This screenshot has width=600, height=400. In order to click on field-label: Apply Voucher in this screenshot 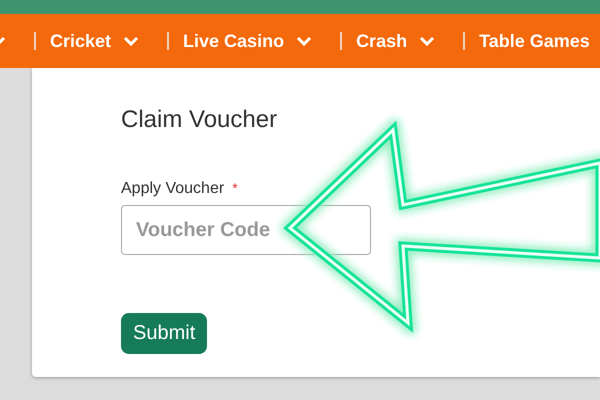, I will do `click(172, 189)`.